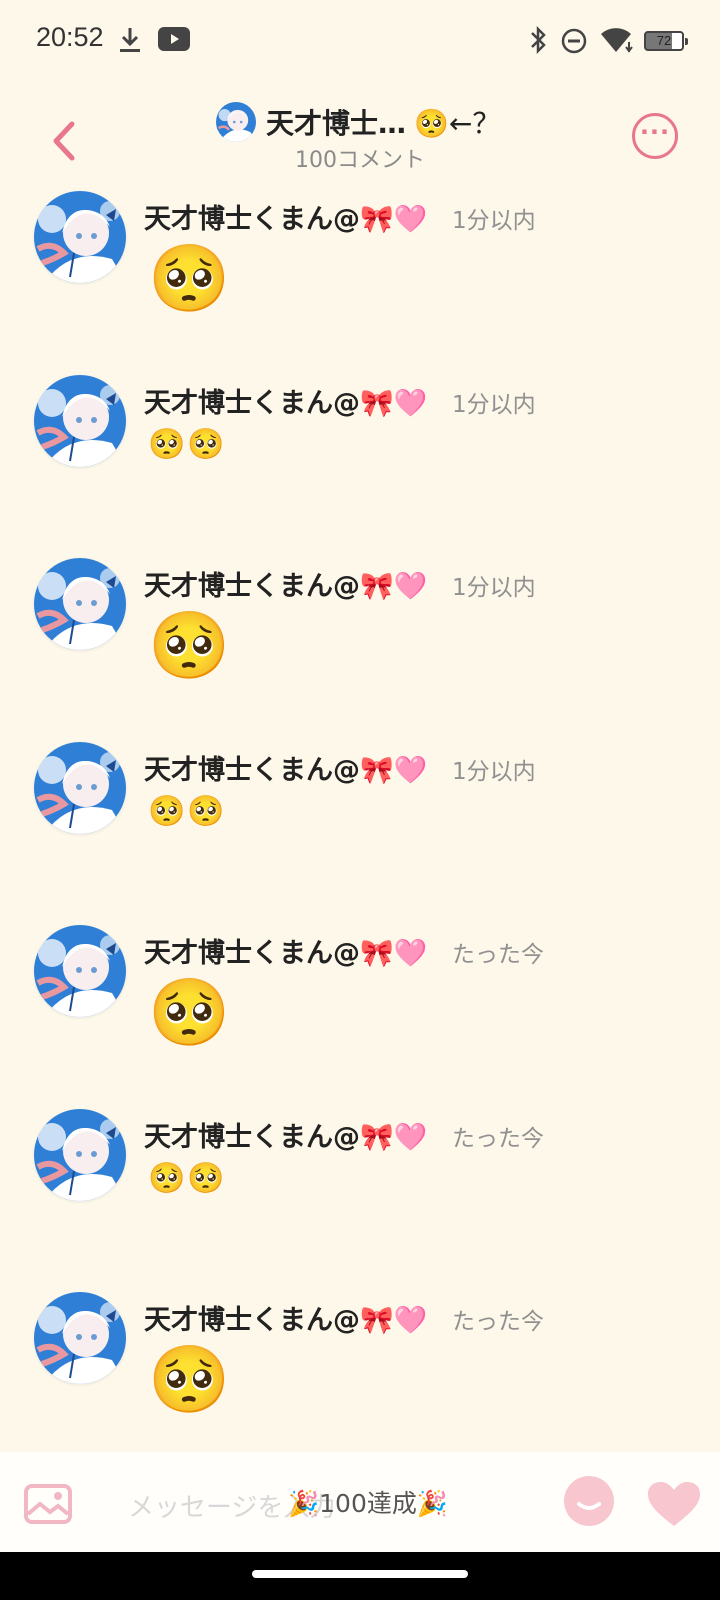 The image size is (720, 1600). I want to click on home-indicator, so click(360, 1574).